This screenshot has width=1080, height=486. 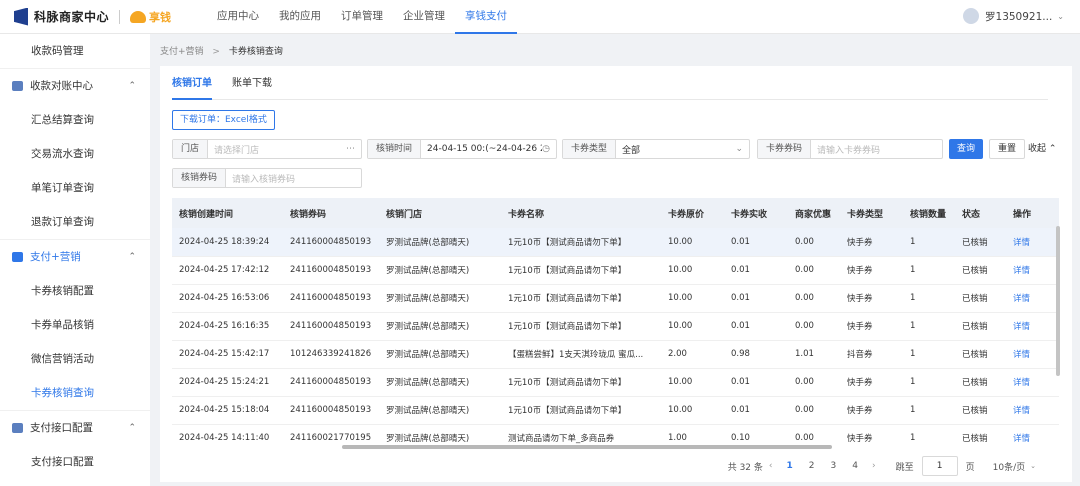 What do you see at coordinates (61, 16) in the screenshot?
I see `logo: 科脉商家中心` at bounding box center [61, 16].